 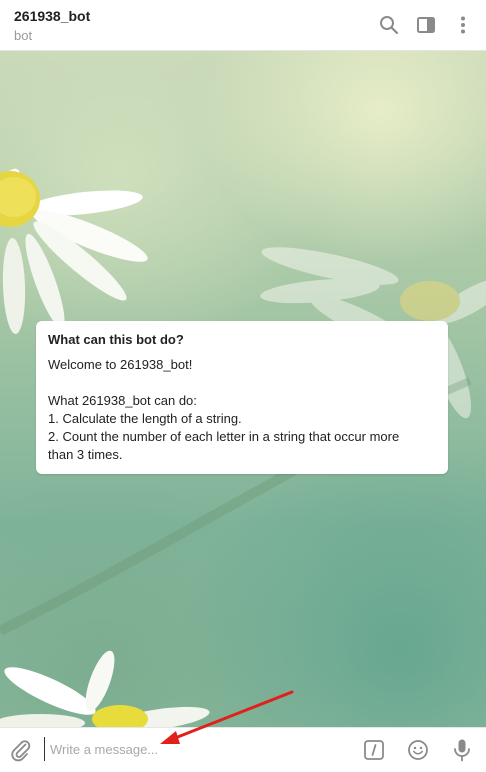 I want to click on message-composer, so click(x=243, y=749).